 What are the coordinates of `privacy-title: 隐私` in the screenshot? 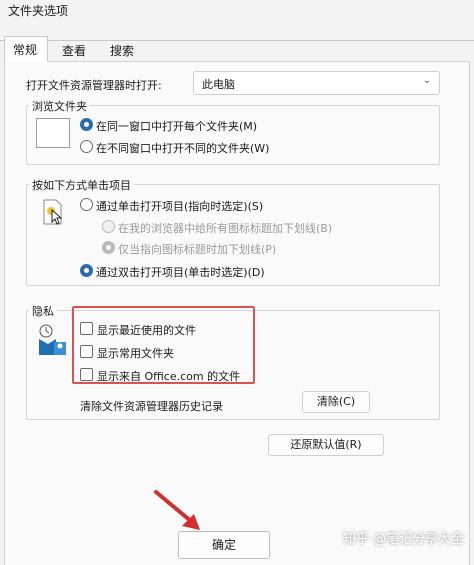 It's located at (43, 311).